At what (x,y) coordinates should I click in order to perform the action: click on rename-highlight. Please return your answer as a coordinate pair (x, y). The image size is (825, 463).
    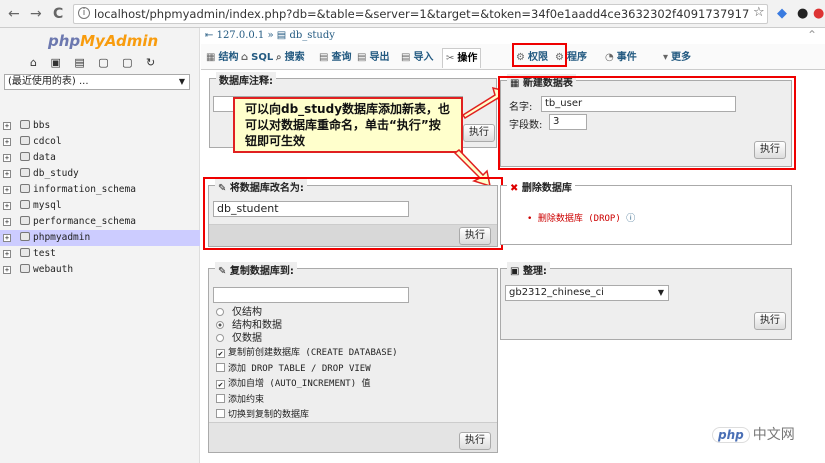
    Looking at the image, I should click on (353, 213).